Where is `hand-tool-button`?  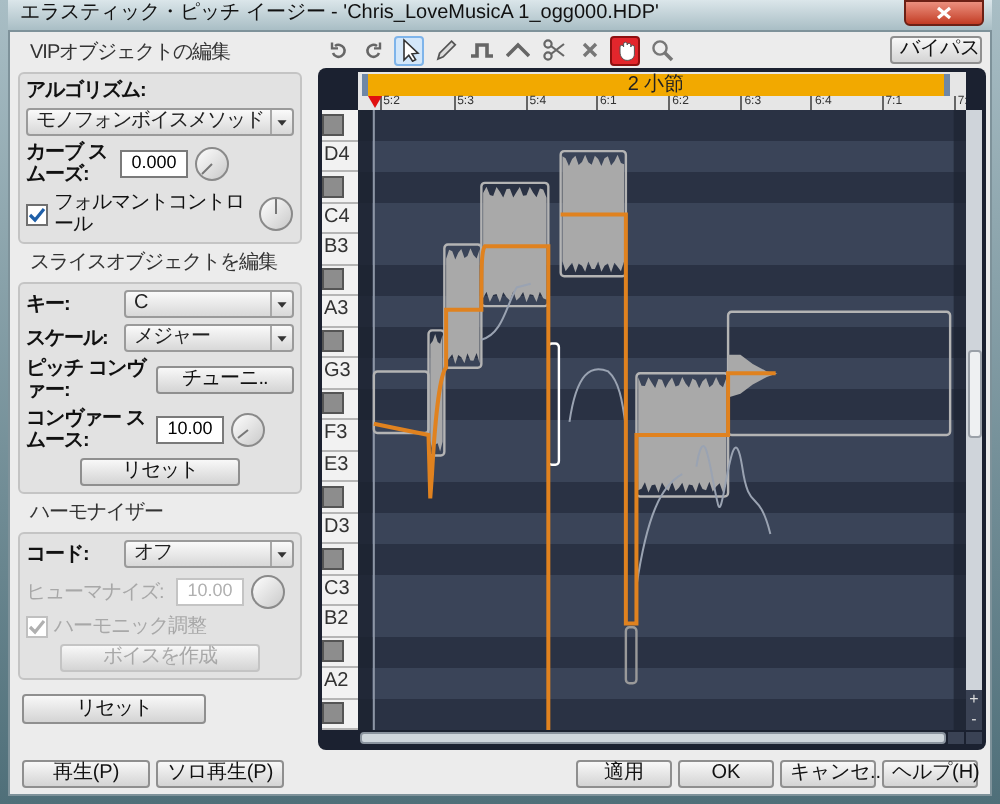 hand-tool-button is located at coordinates (625, 50).